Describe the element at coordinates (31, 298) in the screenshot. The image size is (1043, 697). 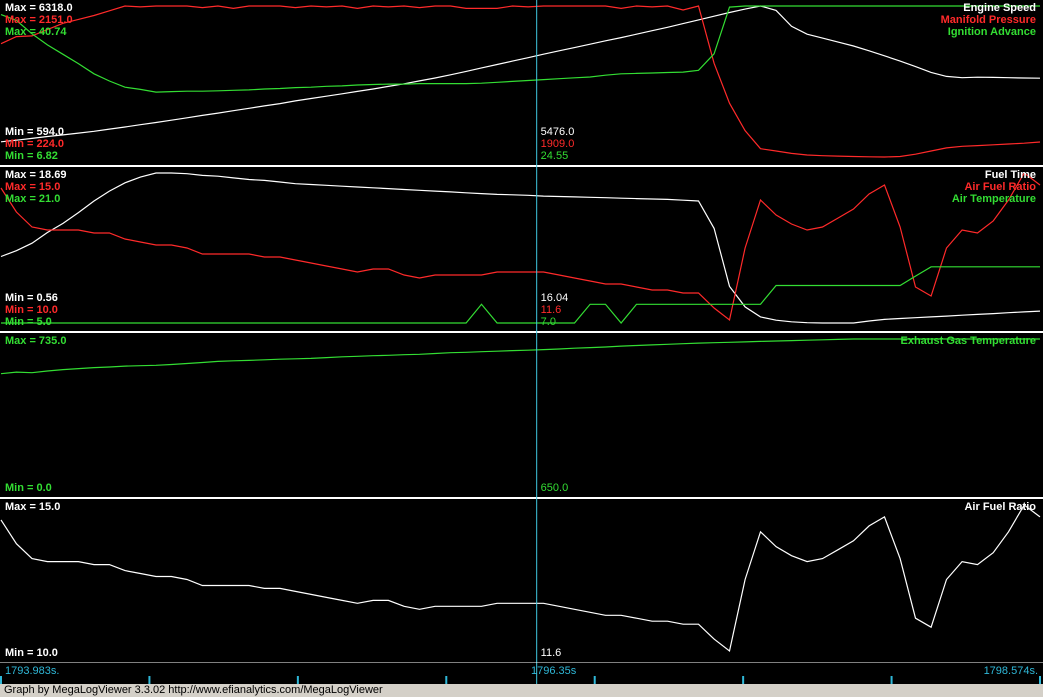
I see `min-label-fuel-time: Min = 0.56` at that location.